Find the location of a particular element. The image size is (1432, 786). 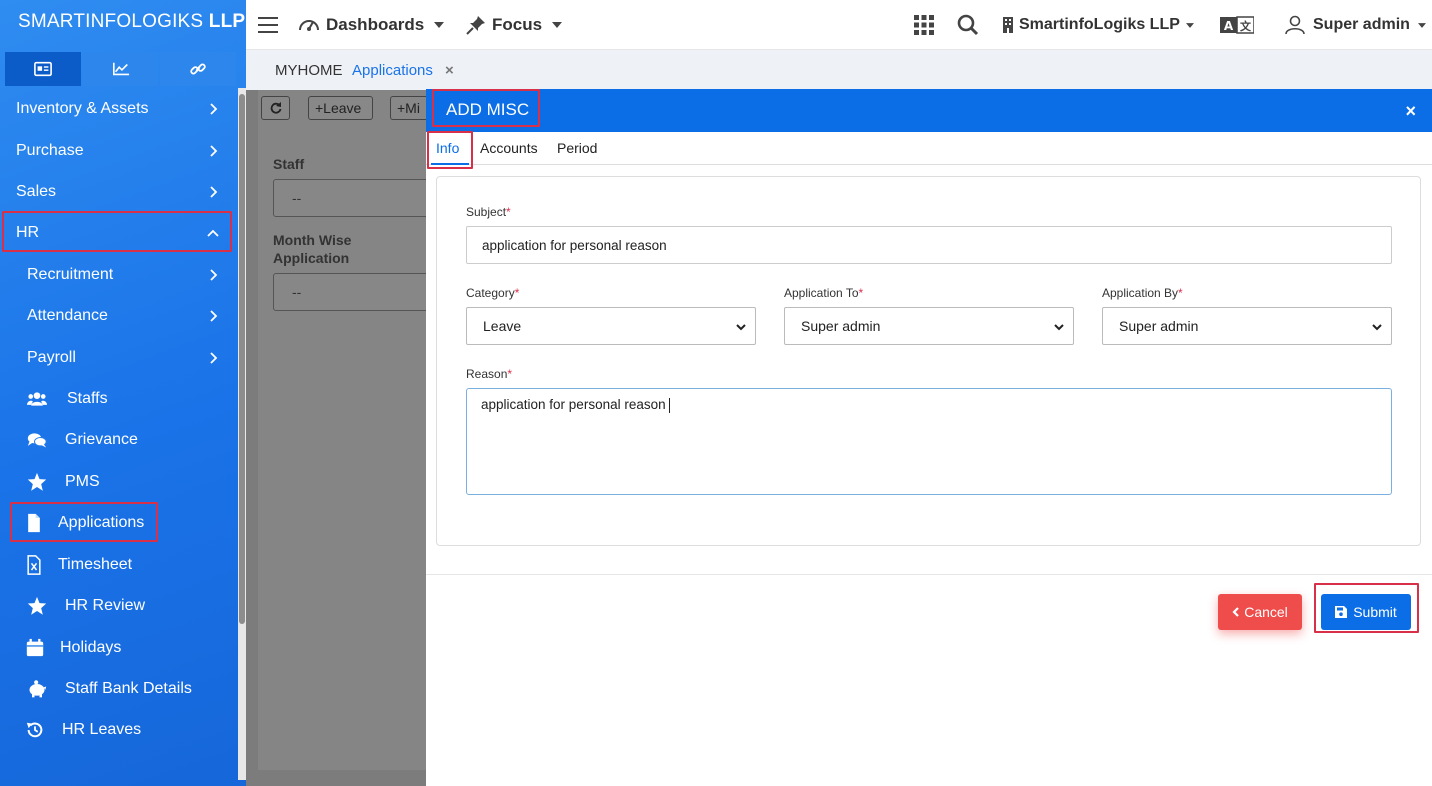

search-button is located at coordinates (968, 25).